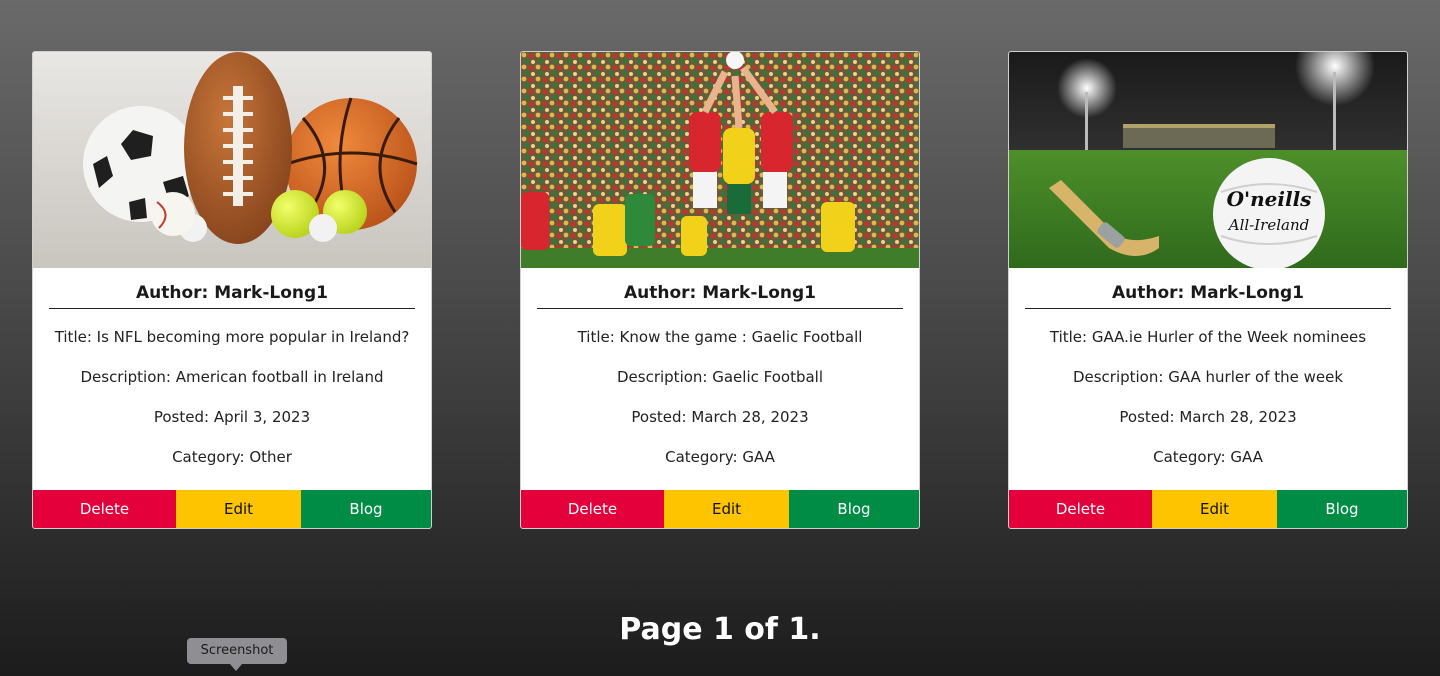  I want to click on ball-slogan-text: All-Ireland, so click(1268, 225).